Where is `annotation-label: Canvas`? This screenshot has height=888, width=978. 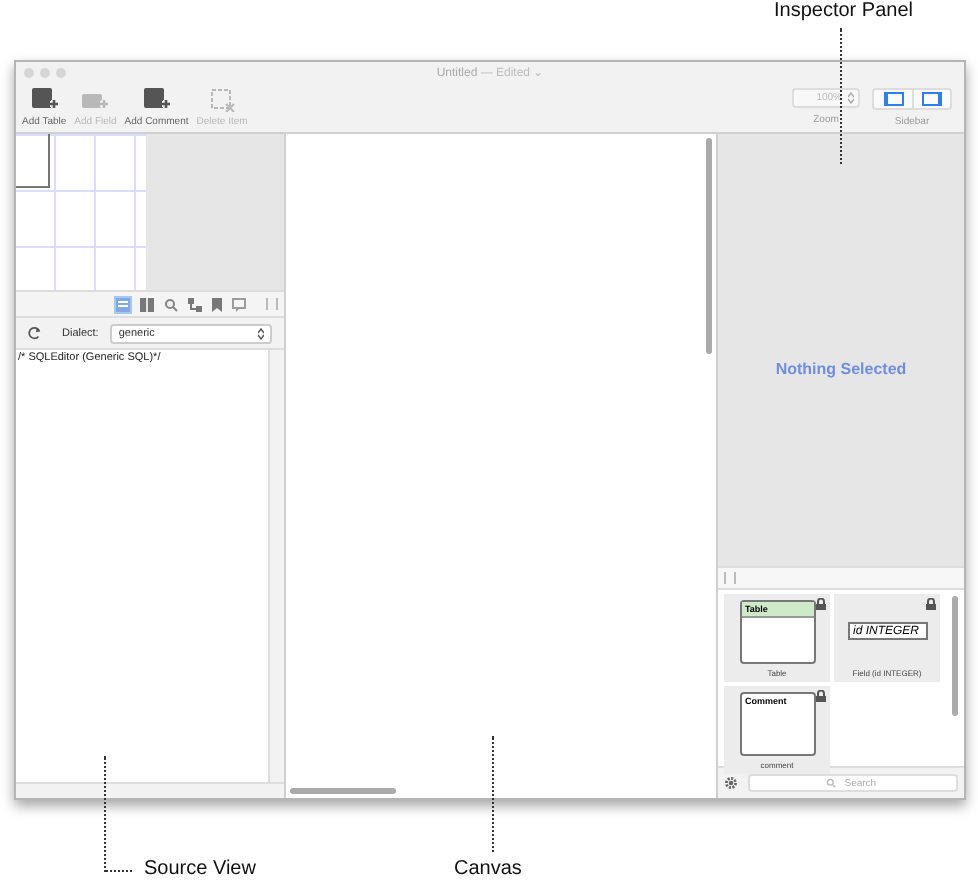 annotation-label: Canvas is located at coordinates (488, 869).